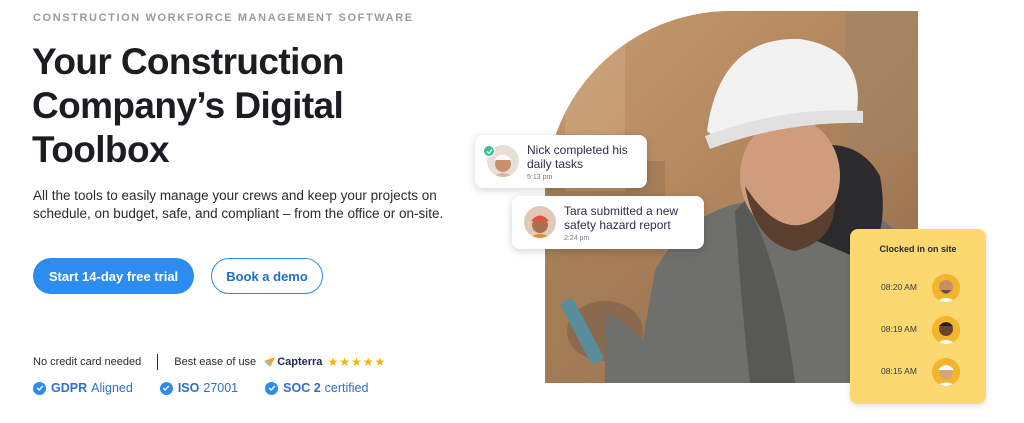 The width and height of the screenshot is (1024, 423). I want to click on cert-gdpr: GDPR Aligned, so click(83, 388).